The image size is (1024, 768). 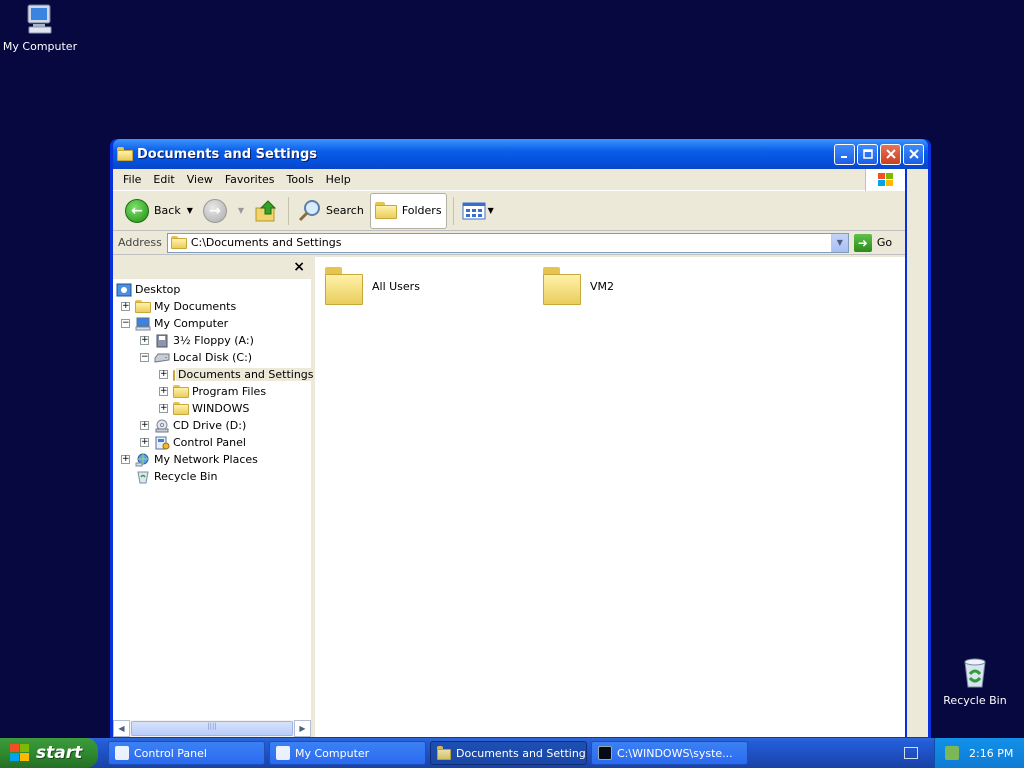 I want to click on desktop-icon-my-computer: My Computer, so click(x=40, y=27).